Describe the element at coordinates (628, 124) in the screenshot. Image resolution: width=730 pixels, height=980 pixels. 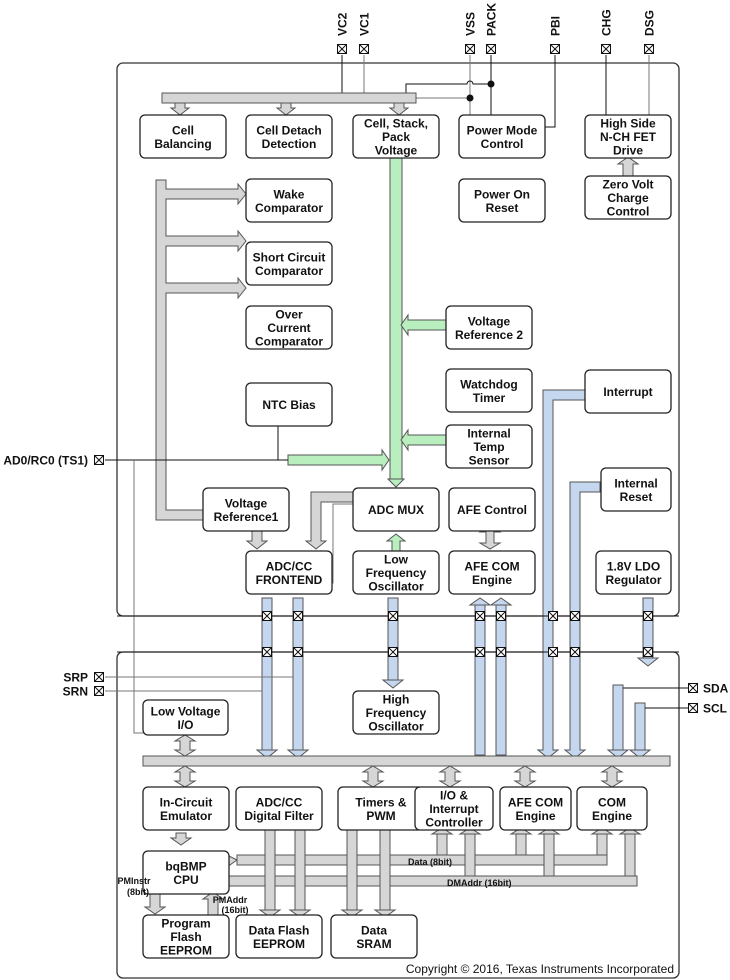
I see `high-side-fet-block-label: High Side` at that location.